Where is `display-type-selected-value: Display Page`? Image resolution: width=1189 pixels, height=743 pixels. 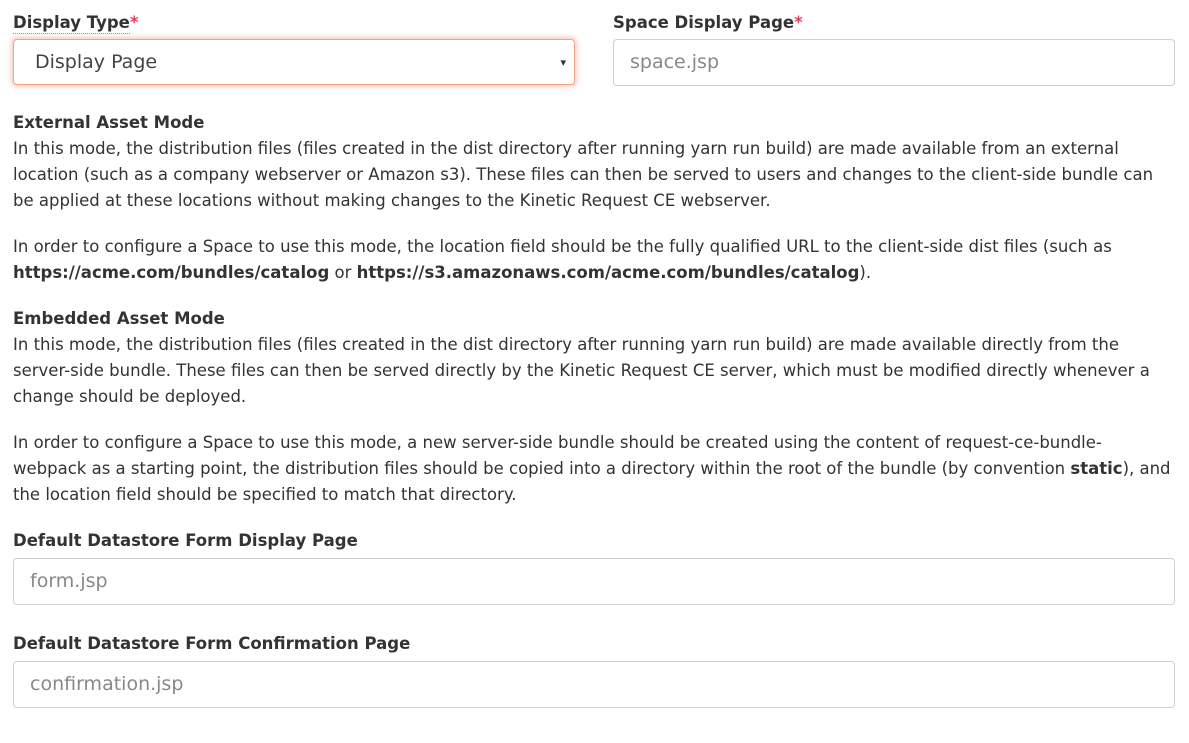 display-type-selected-value: Display Page is located at coordinates (96, 62).